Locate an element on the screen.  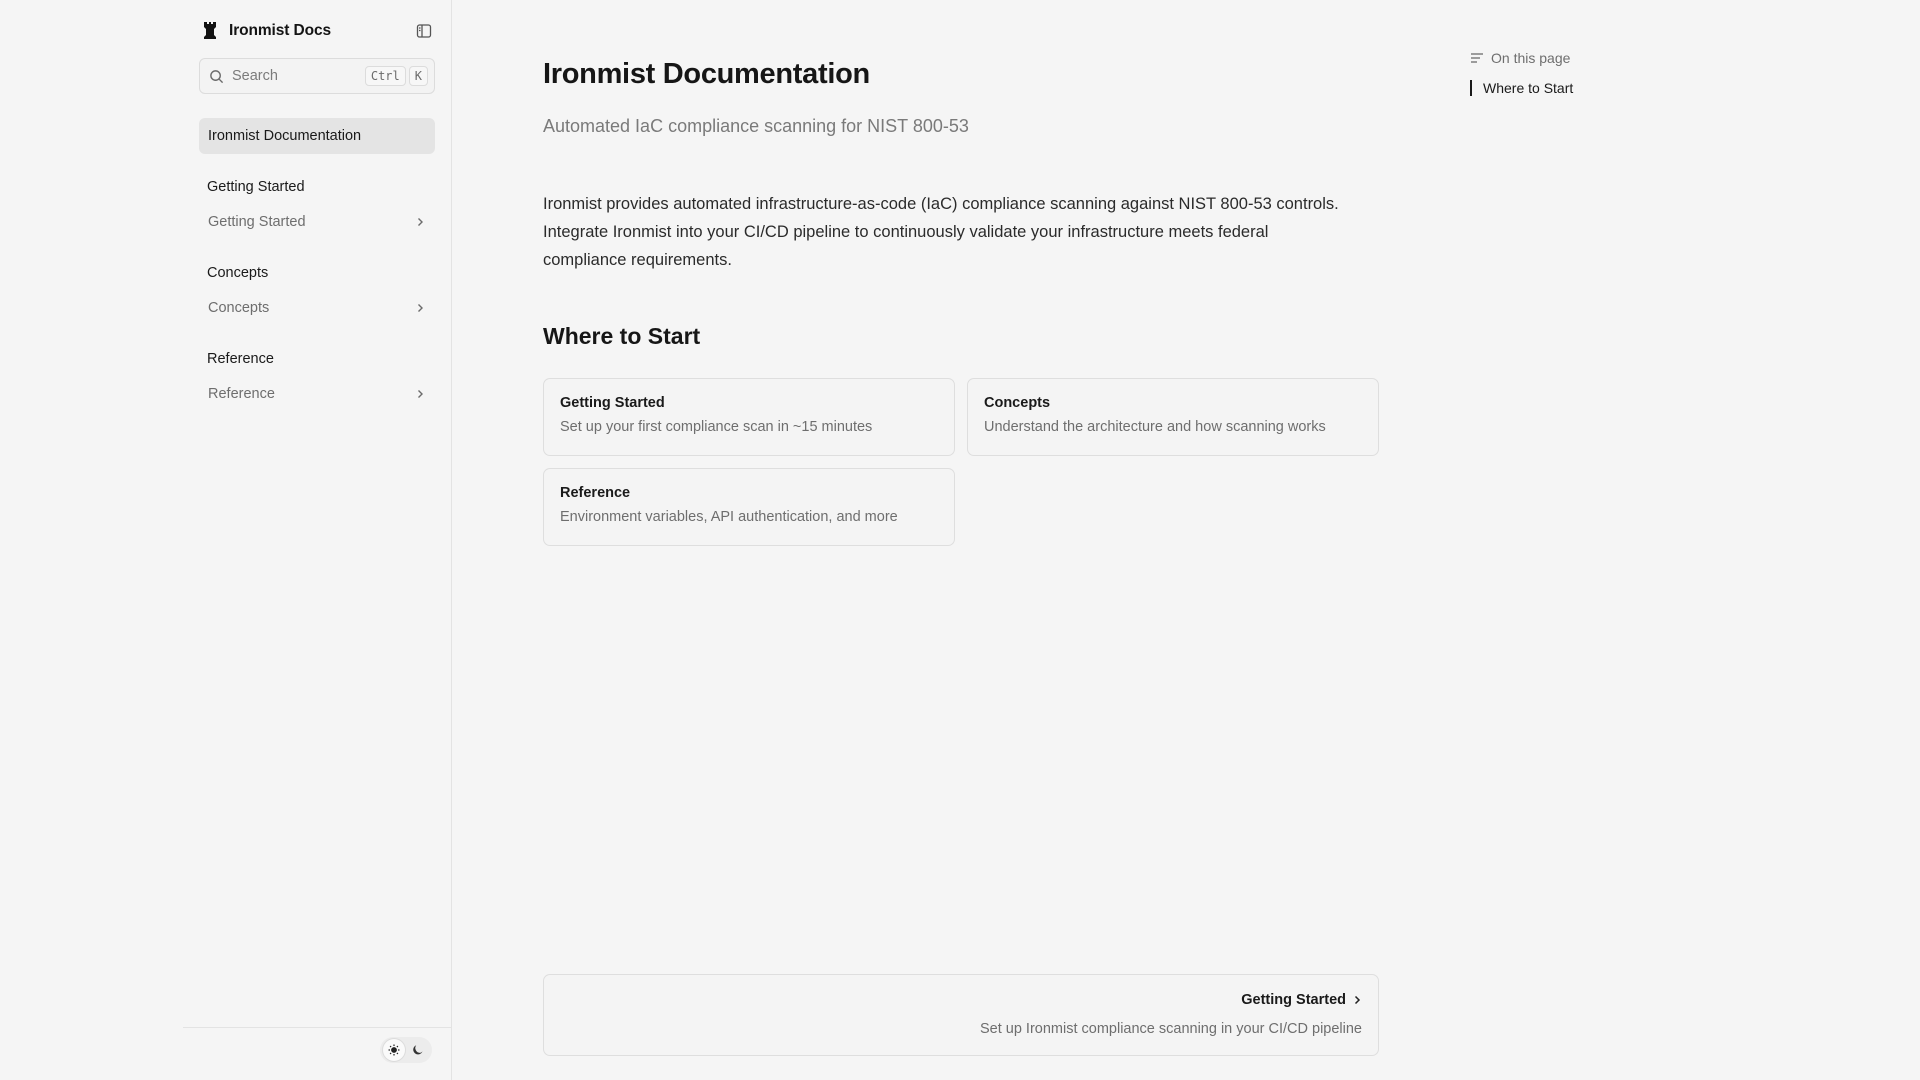
sidebar-section-getting-started: Getting Started is located at coordinates (256, 187).